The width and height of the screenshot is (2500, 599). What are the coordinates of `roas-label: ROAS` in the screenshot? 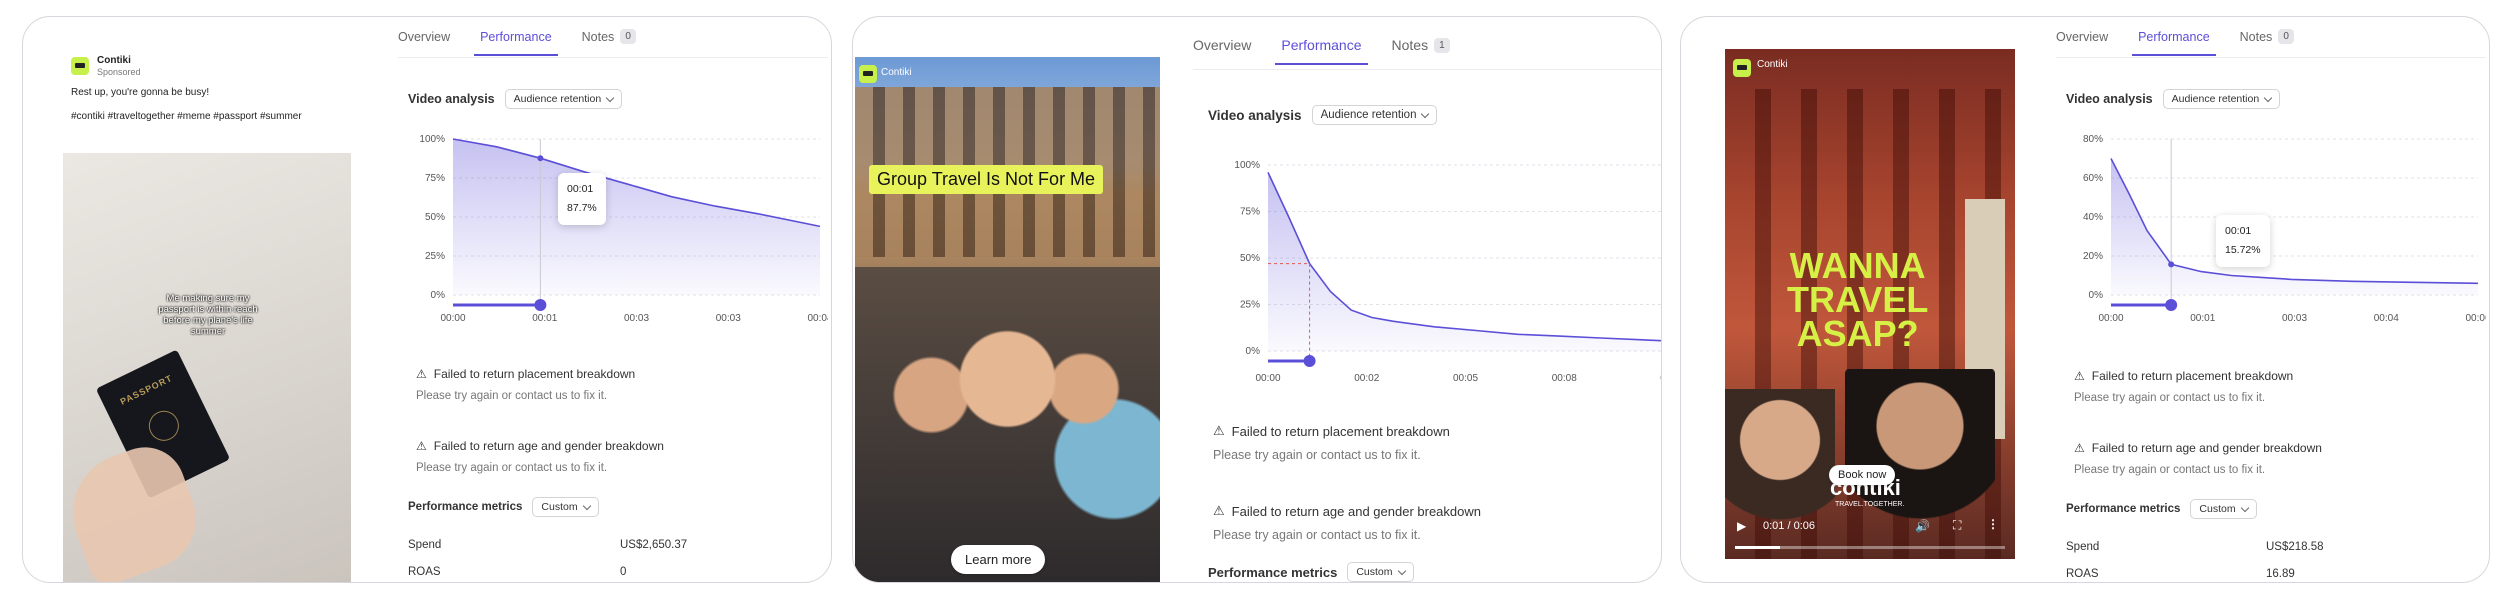 It's located at (2082, 574).